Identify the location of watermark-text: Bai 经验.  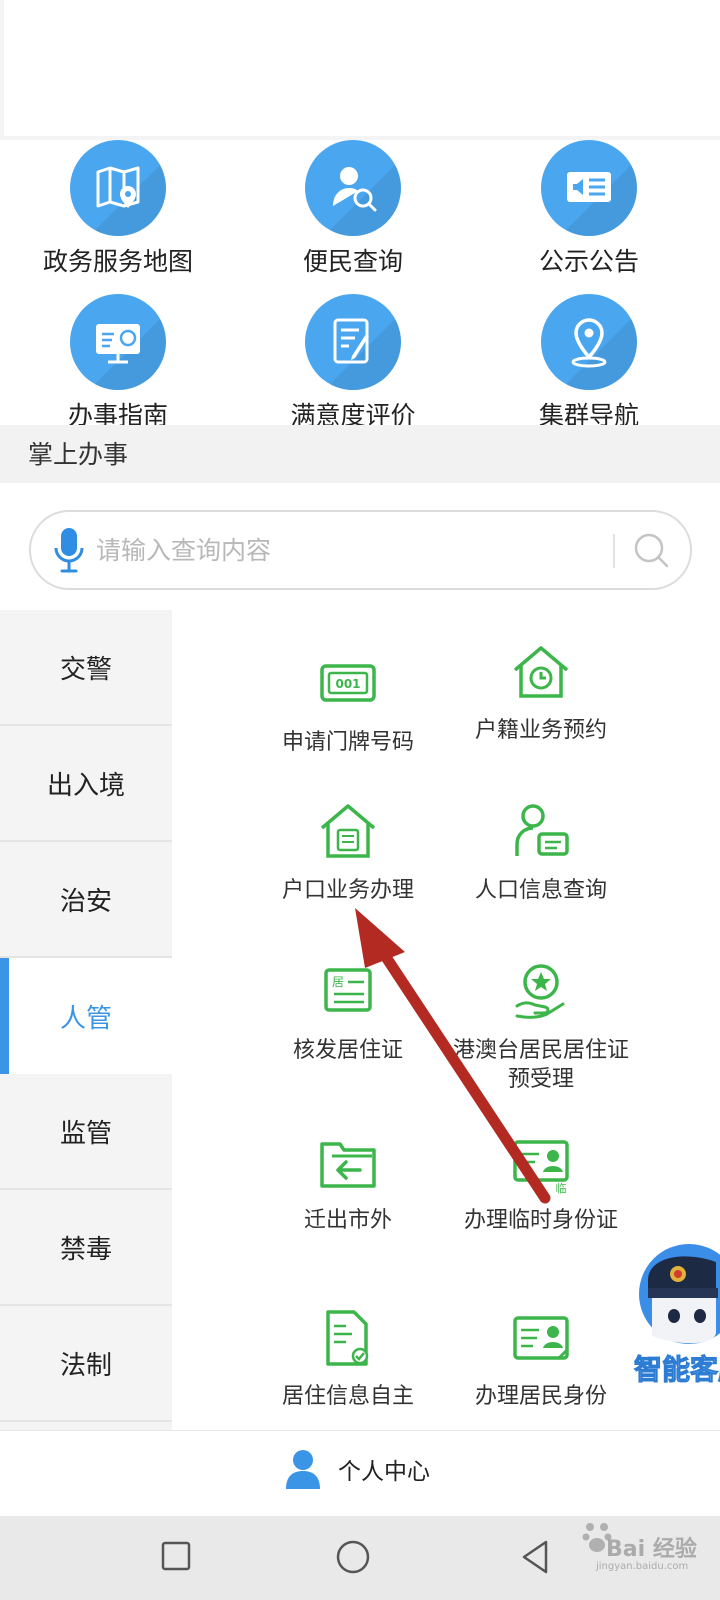
(651, 1549).